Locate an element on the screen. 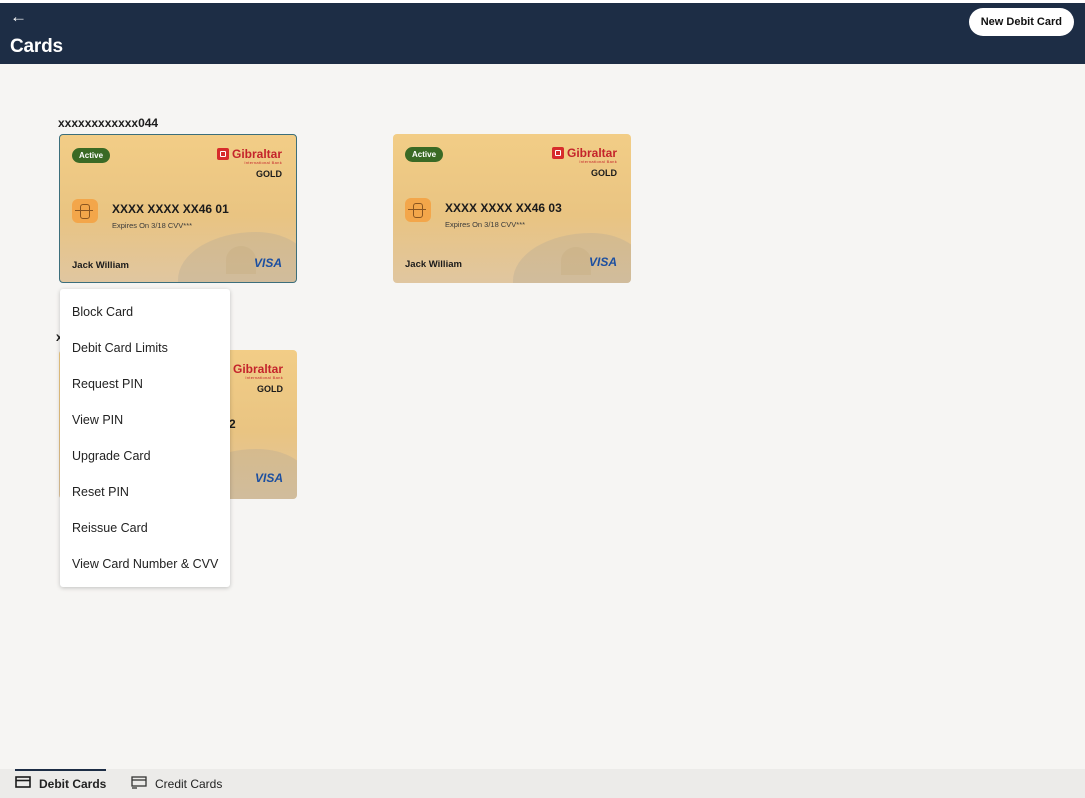 The height and width of the screenshot is (798, 1085). tab-label: Credit Cards is located at coordinates (189, 783).